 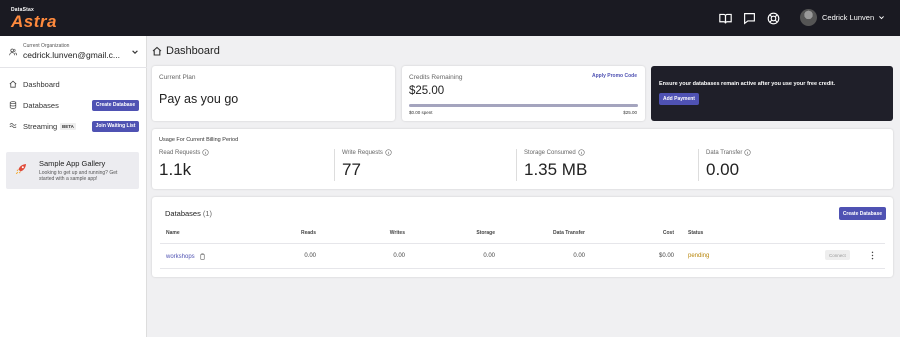 What do you see at coordinates (199, 140) in the screenshot?
I see `usage-title: Usage For Current Billing Period` at bounding box center [199, 140].